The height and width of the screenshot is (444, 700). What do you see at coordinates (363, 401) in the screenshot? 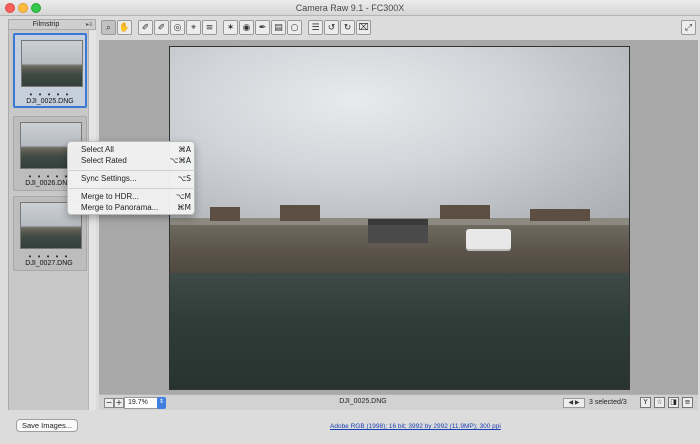
I see `preview-filename: DJI_0025.DNG` at bounding box center [363, 401].